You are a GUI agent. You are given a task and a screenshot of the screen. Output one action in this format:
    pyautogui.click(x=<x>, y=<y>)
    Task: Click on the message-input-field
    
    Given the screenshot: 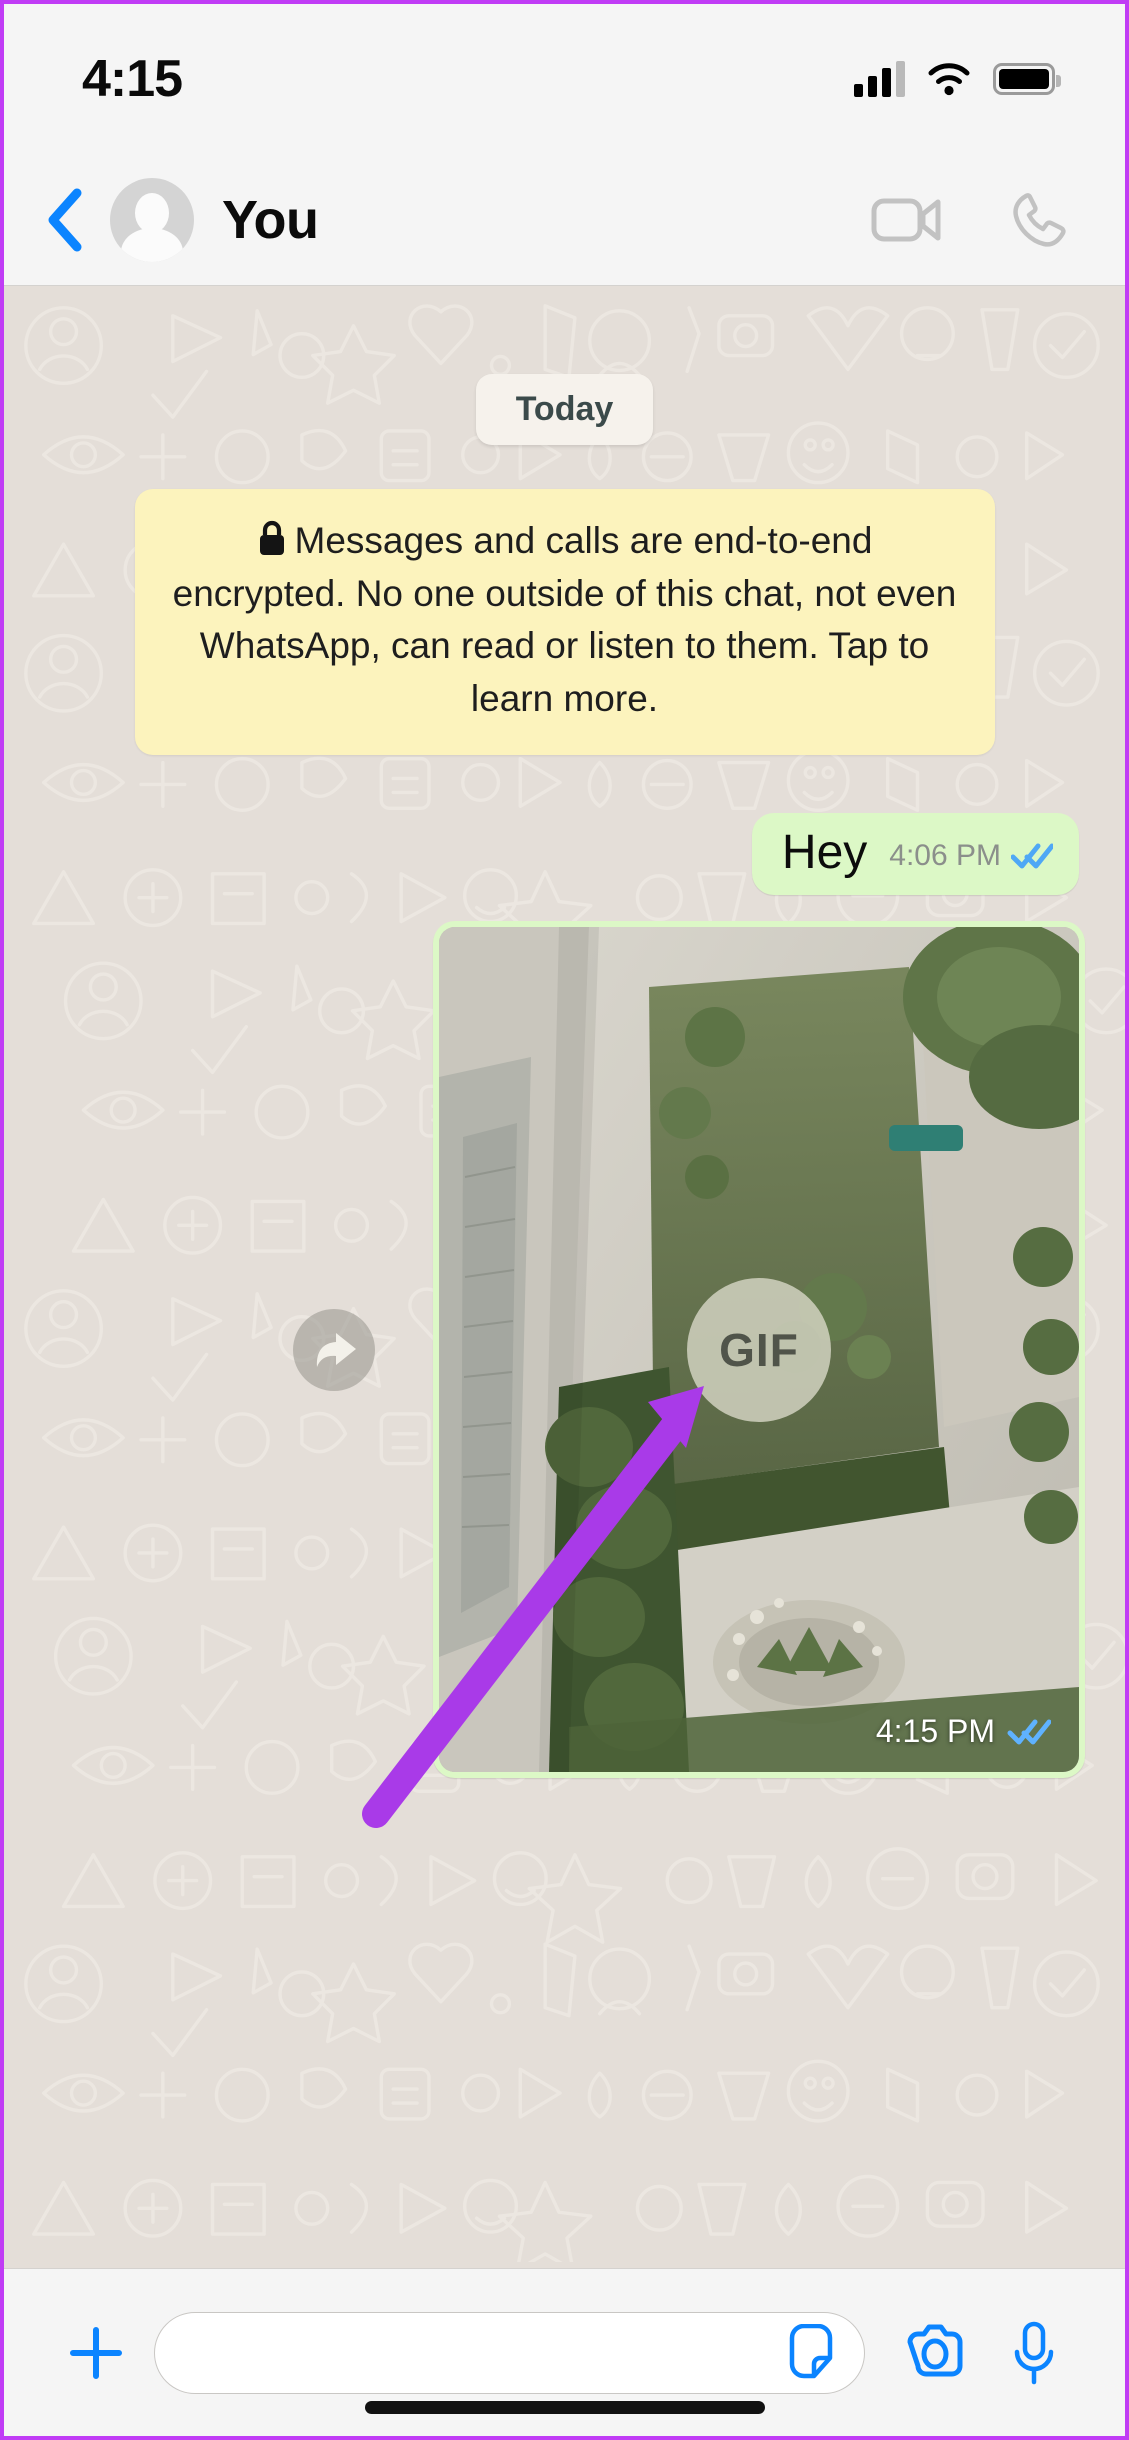 What is the action you would take?
    pyautogui.click(x=509, y=2352)
    